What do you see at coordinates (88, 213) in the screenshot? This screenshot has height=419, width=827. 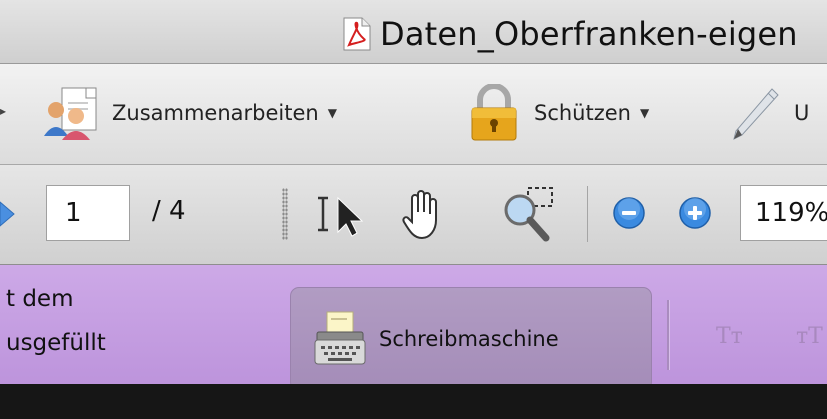 I see `page-number-input` at bounding box center [88, 213].